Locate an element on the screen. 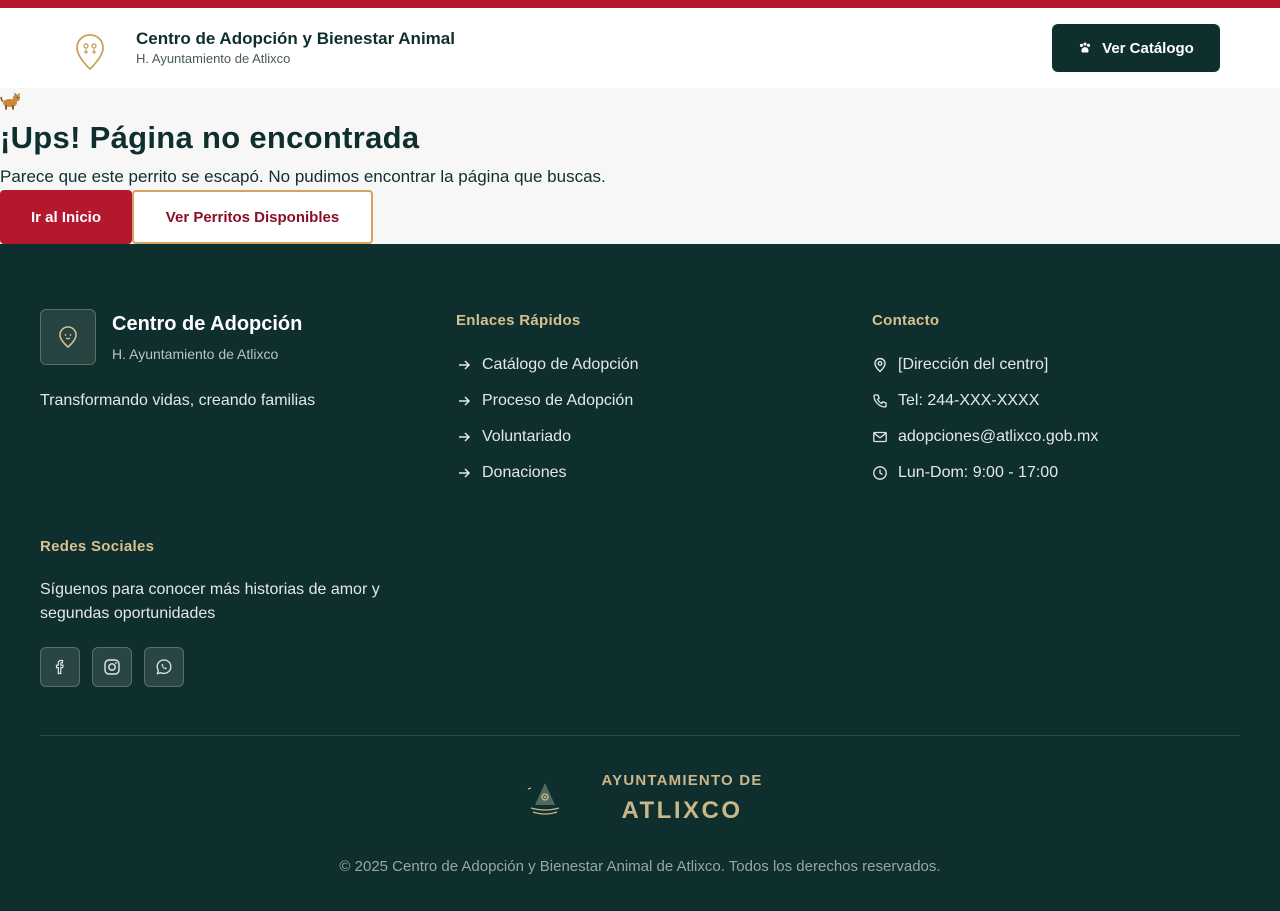 The height and width of the screenshot is (911, 1280). contact-phone: Tel: 244-XXX-XXXX is located at coordinates (955, 401).